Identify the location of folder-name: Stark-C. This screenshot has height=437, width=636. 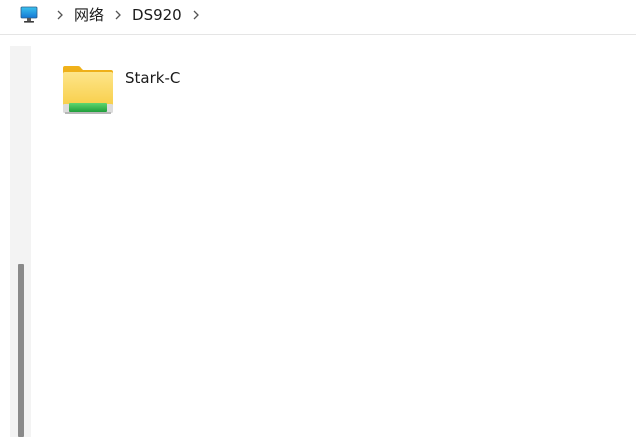
(153, 78).